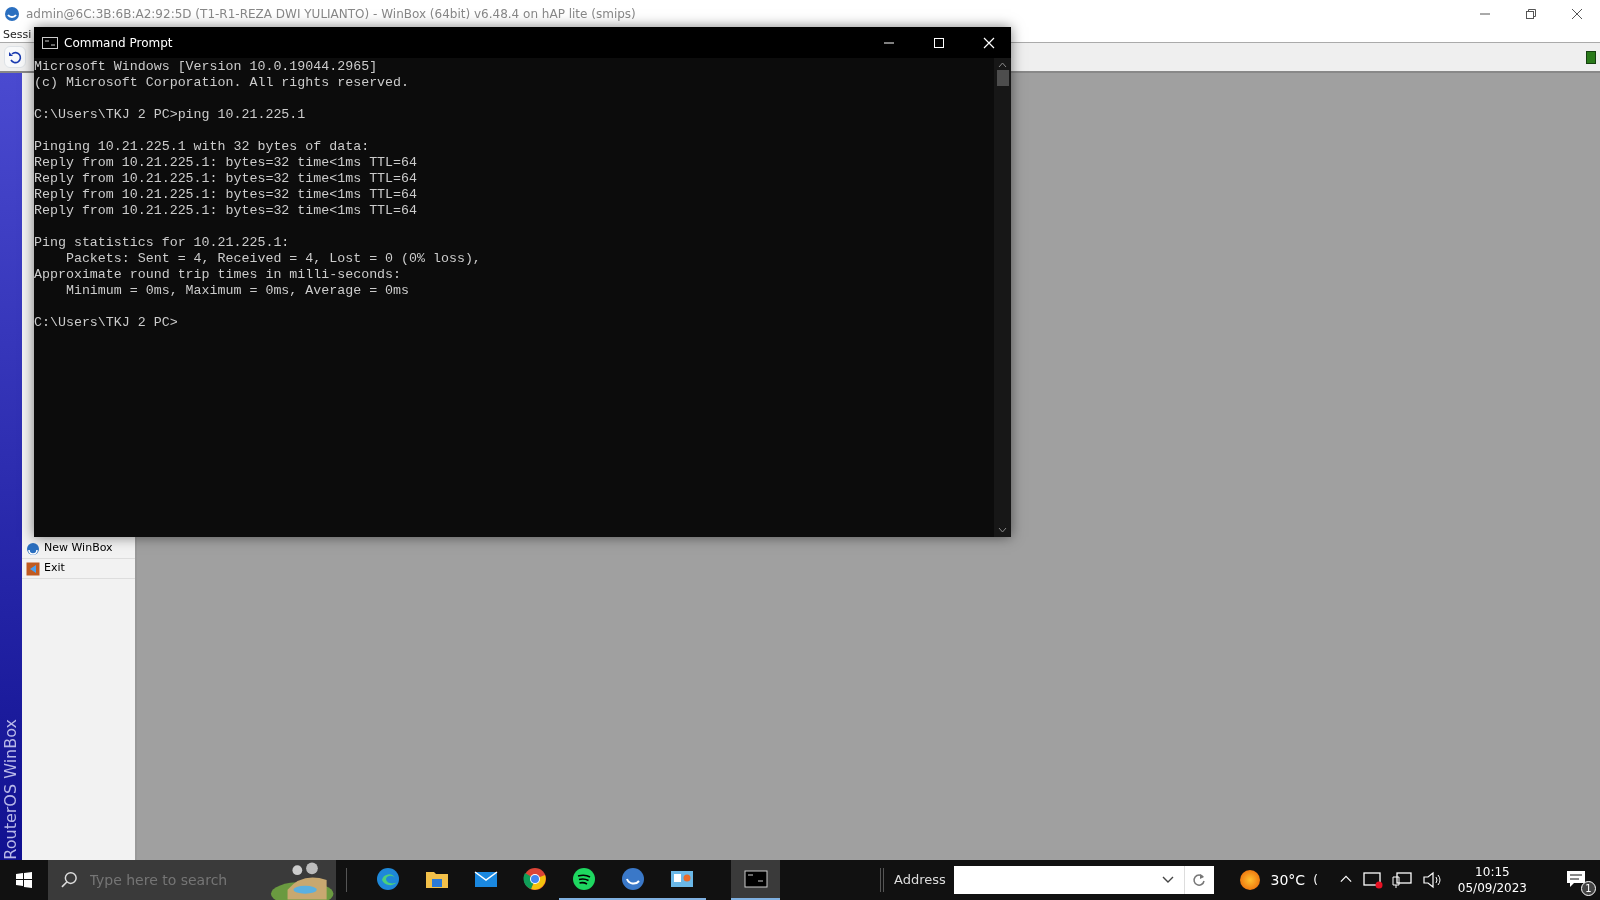  What do you see at coordinates (162, 243) in the screenshot?
I see `terminal-line: Ping statistics for 10.21.225.1:` at bounding box center [162, 243].